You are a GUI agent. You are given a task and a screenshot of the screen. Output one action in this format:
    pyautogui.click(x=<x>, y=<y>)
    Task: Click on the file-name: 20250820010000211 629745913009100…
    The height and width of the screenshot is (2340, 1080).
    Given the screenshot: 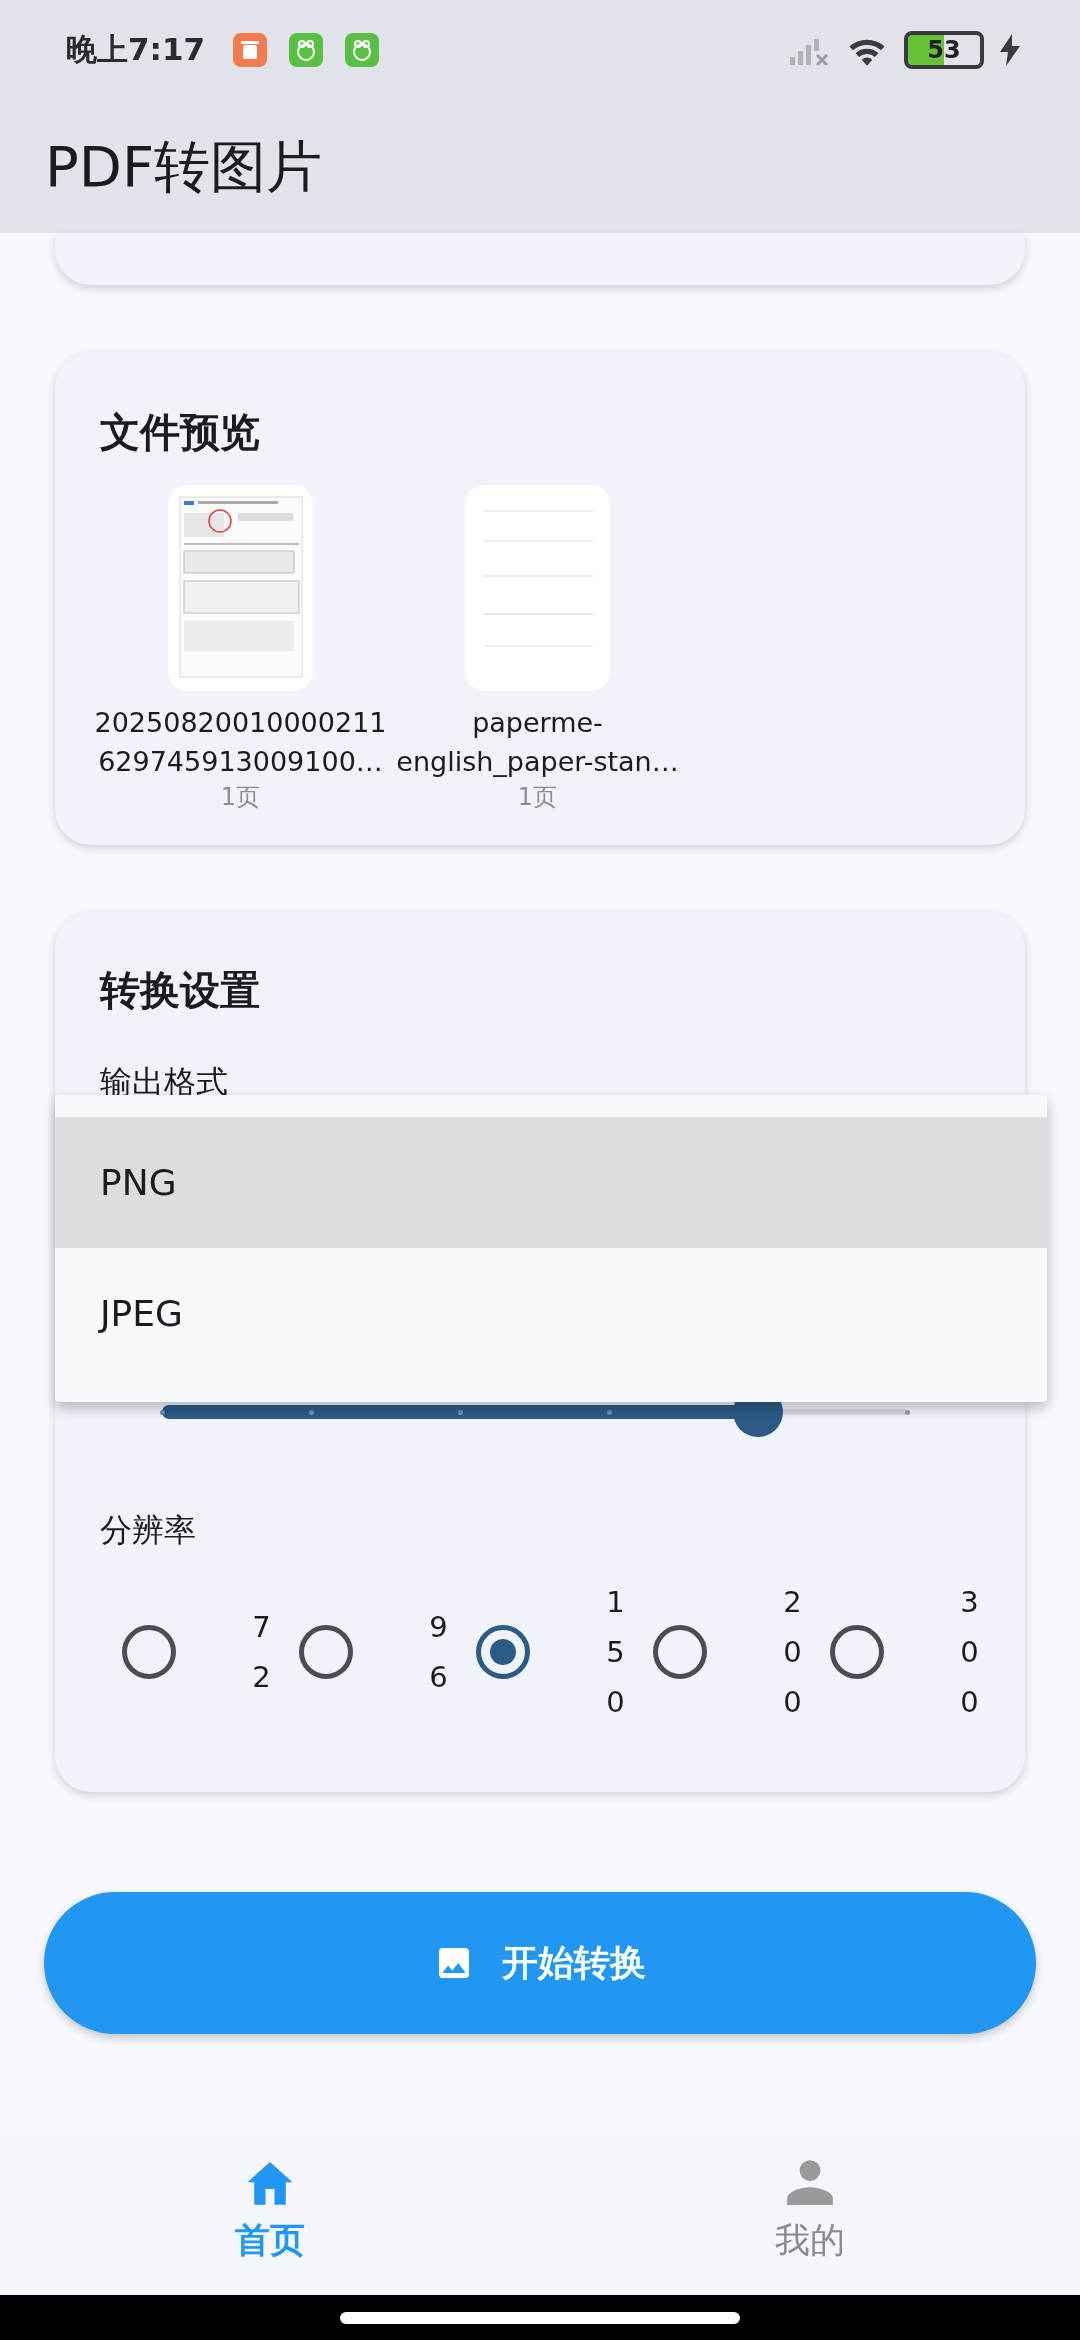 What is the action you would take?
    pyautogui.click(x=240, y=742)
    